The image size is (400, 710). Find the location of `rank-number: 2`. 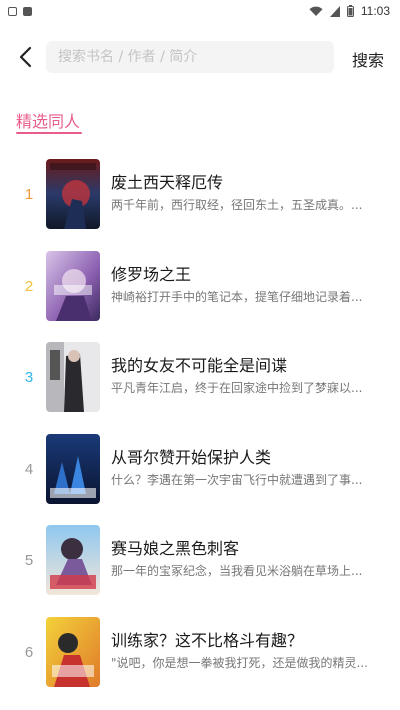

rank-number: 2 is located at coordinates (29, 286).